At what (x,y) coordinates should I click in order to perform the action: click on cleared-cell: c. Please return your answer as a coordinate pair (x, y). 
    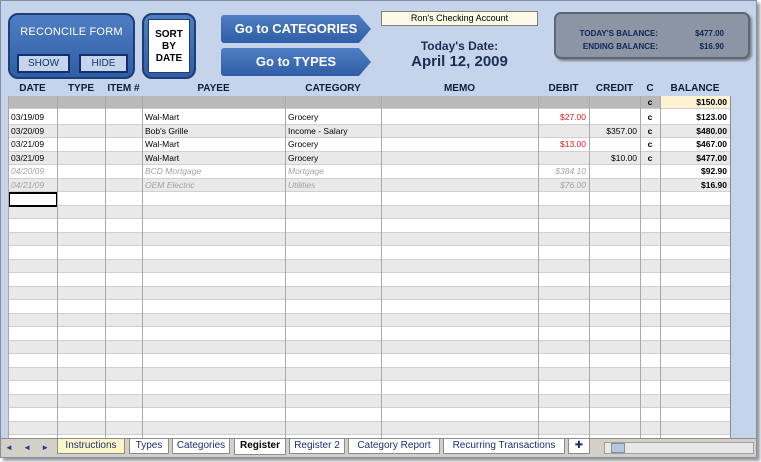
    Looking at the image, I should click on (650, 144).